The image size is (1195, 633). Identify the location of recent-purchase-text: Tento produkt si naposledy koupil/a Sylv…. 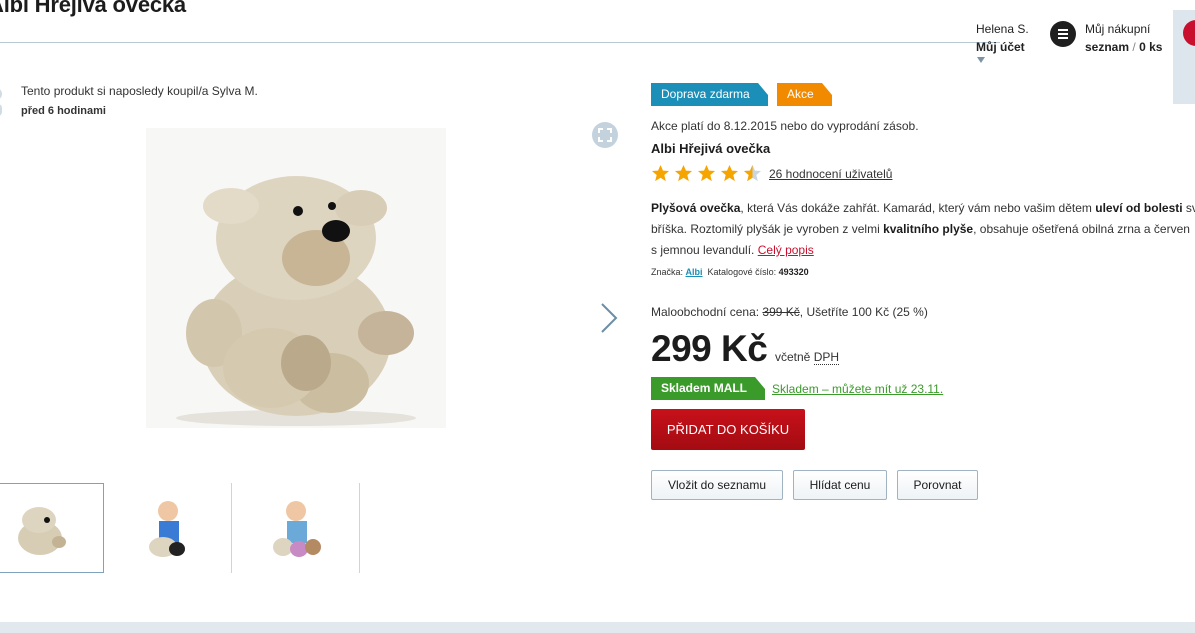
(139, 91).